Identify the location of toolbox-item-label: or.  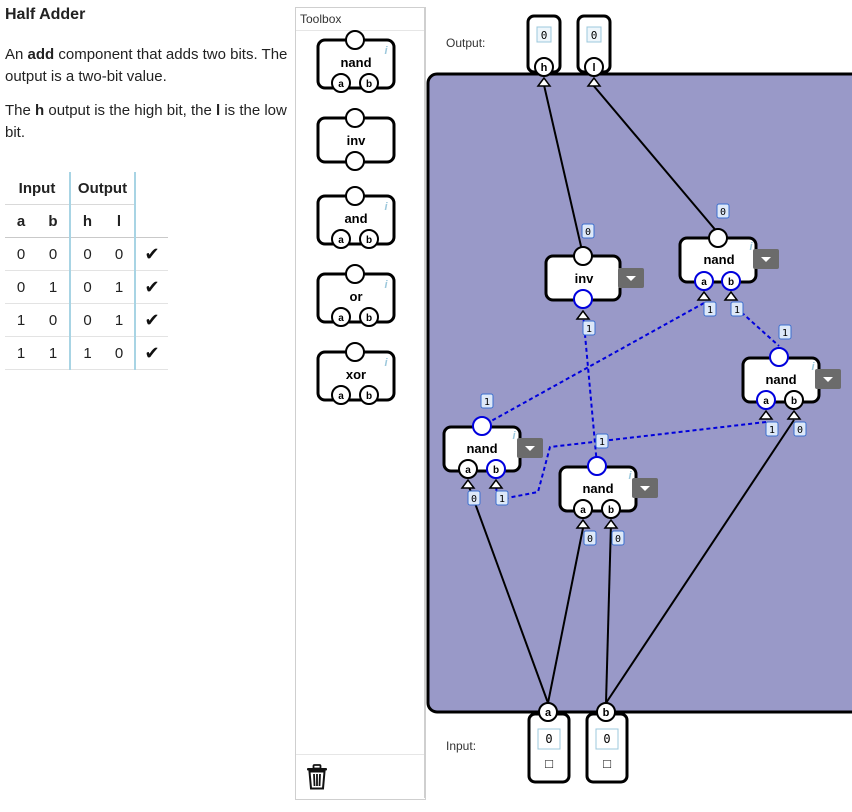
(356, 296).